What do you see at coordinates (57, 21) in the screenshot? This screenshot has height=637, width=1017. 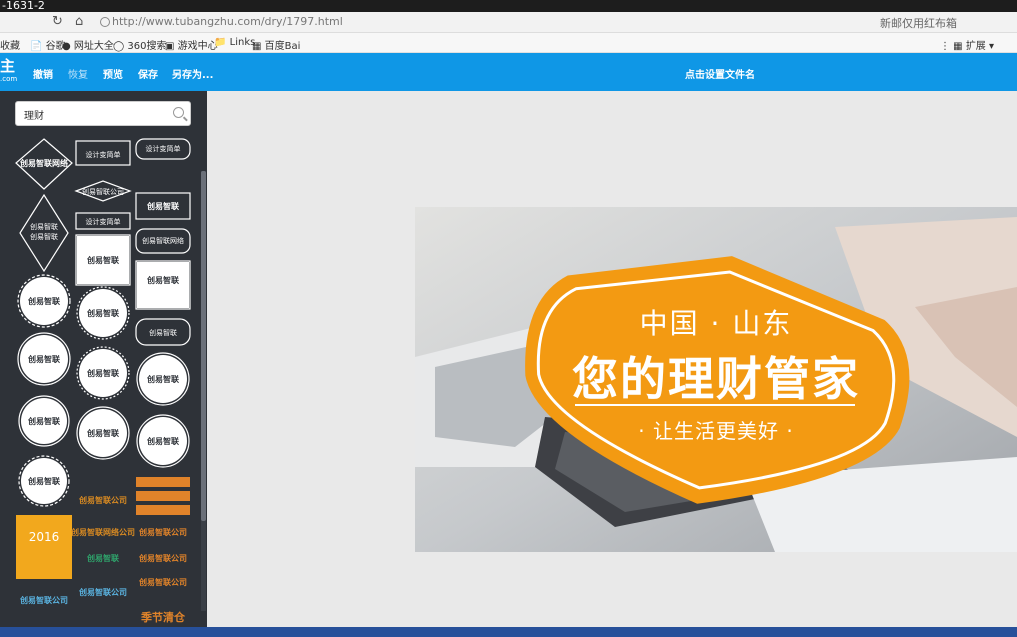 I see `refresh-icon: ↻` at bounding box center [57, 21].